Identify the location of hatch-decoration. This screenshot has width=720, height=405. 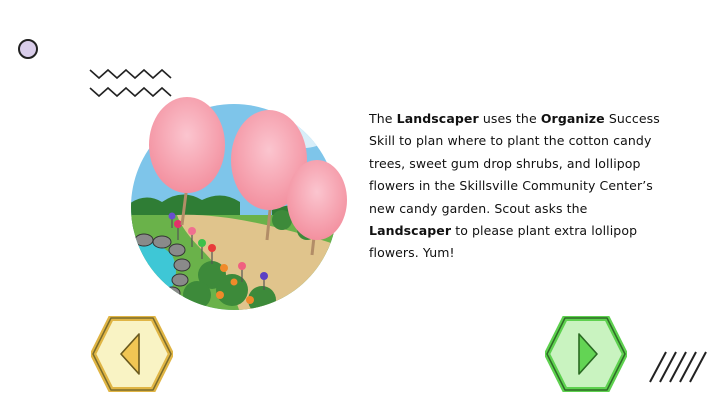
(678, 367).